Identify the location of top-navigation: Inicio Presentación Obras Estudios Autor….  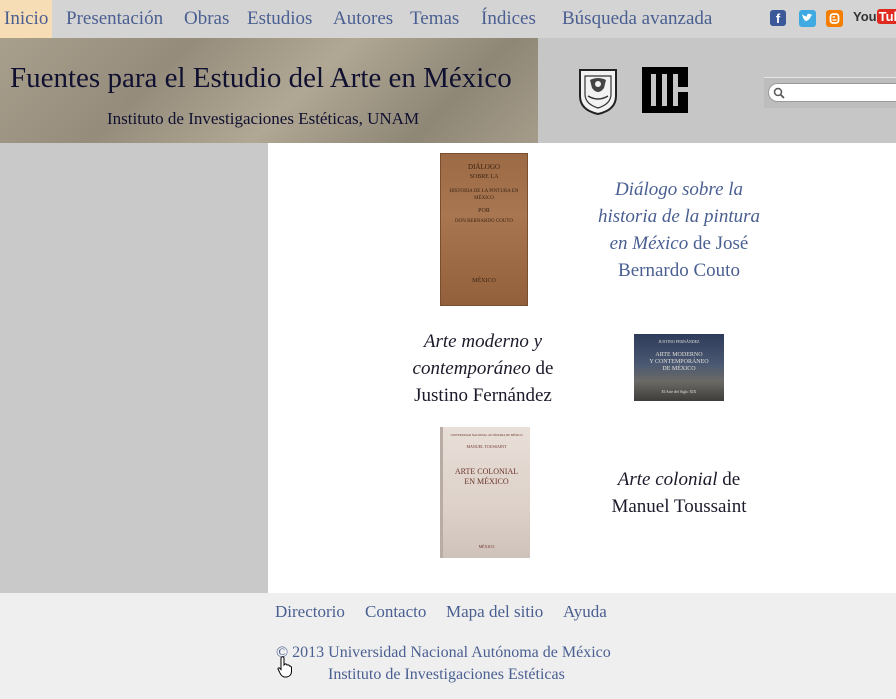
(448, 19).